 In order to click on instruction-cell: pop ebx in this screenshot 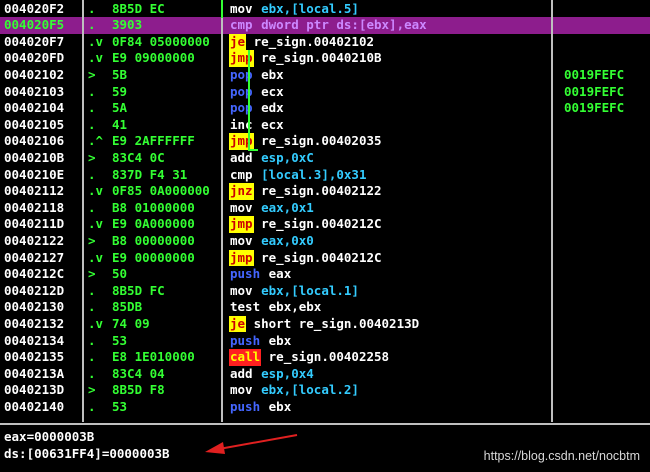, I will do `click(390, 75)`.